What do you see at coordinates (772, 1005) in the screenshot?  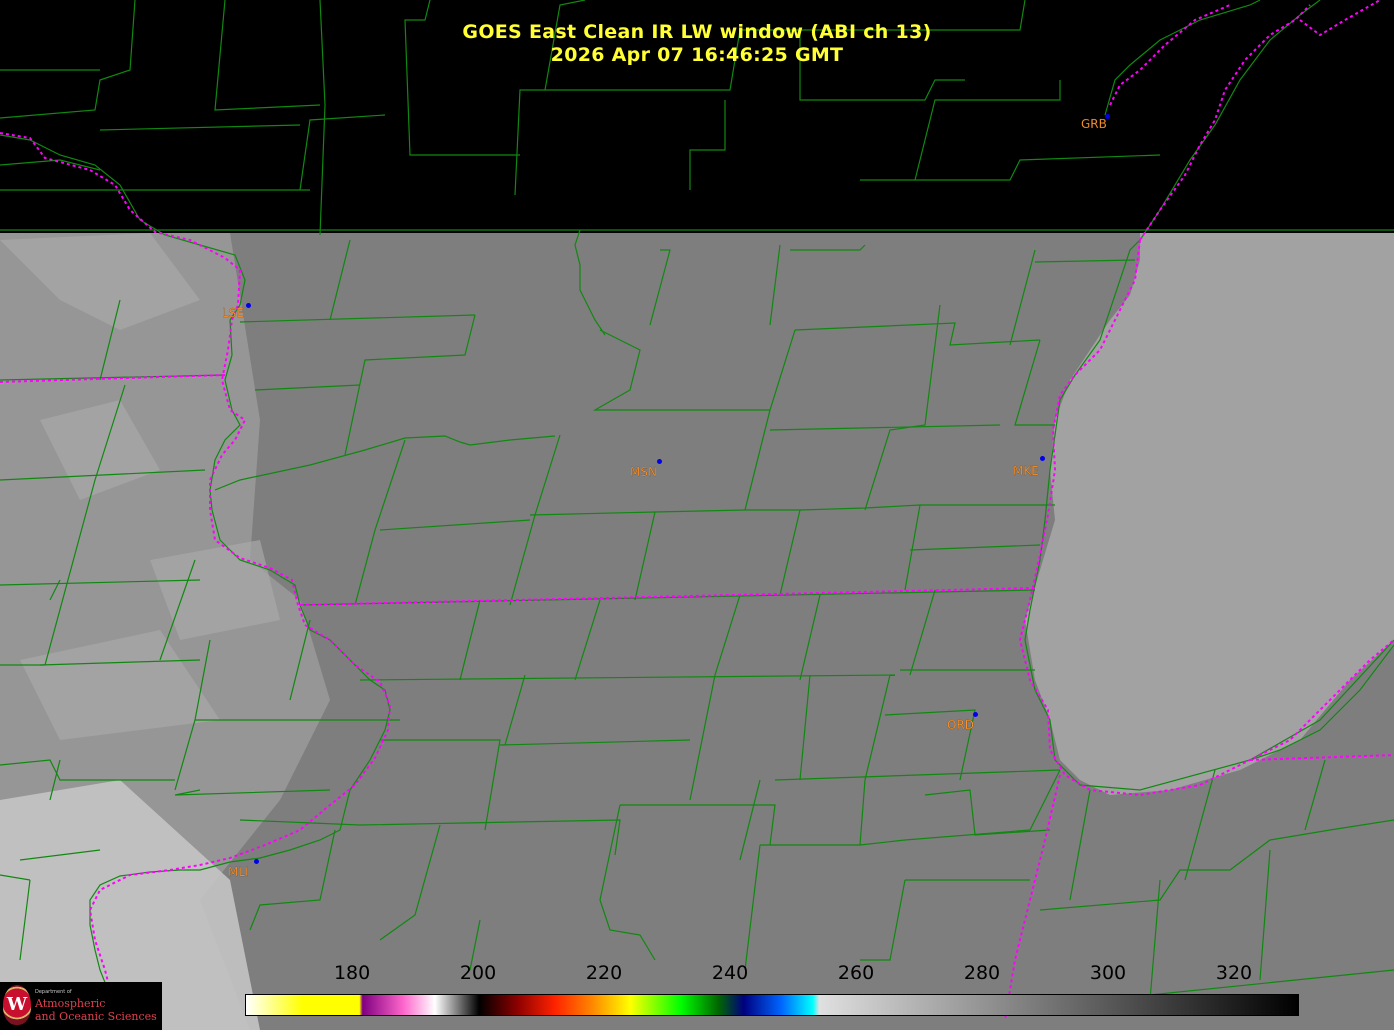 I see `colorbar` at bounding box center [772, 1005].